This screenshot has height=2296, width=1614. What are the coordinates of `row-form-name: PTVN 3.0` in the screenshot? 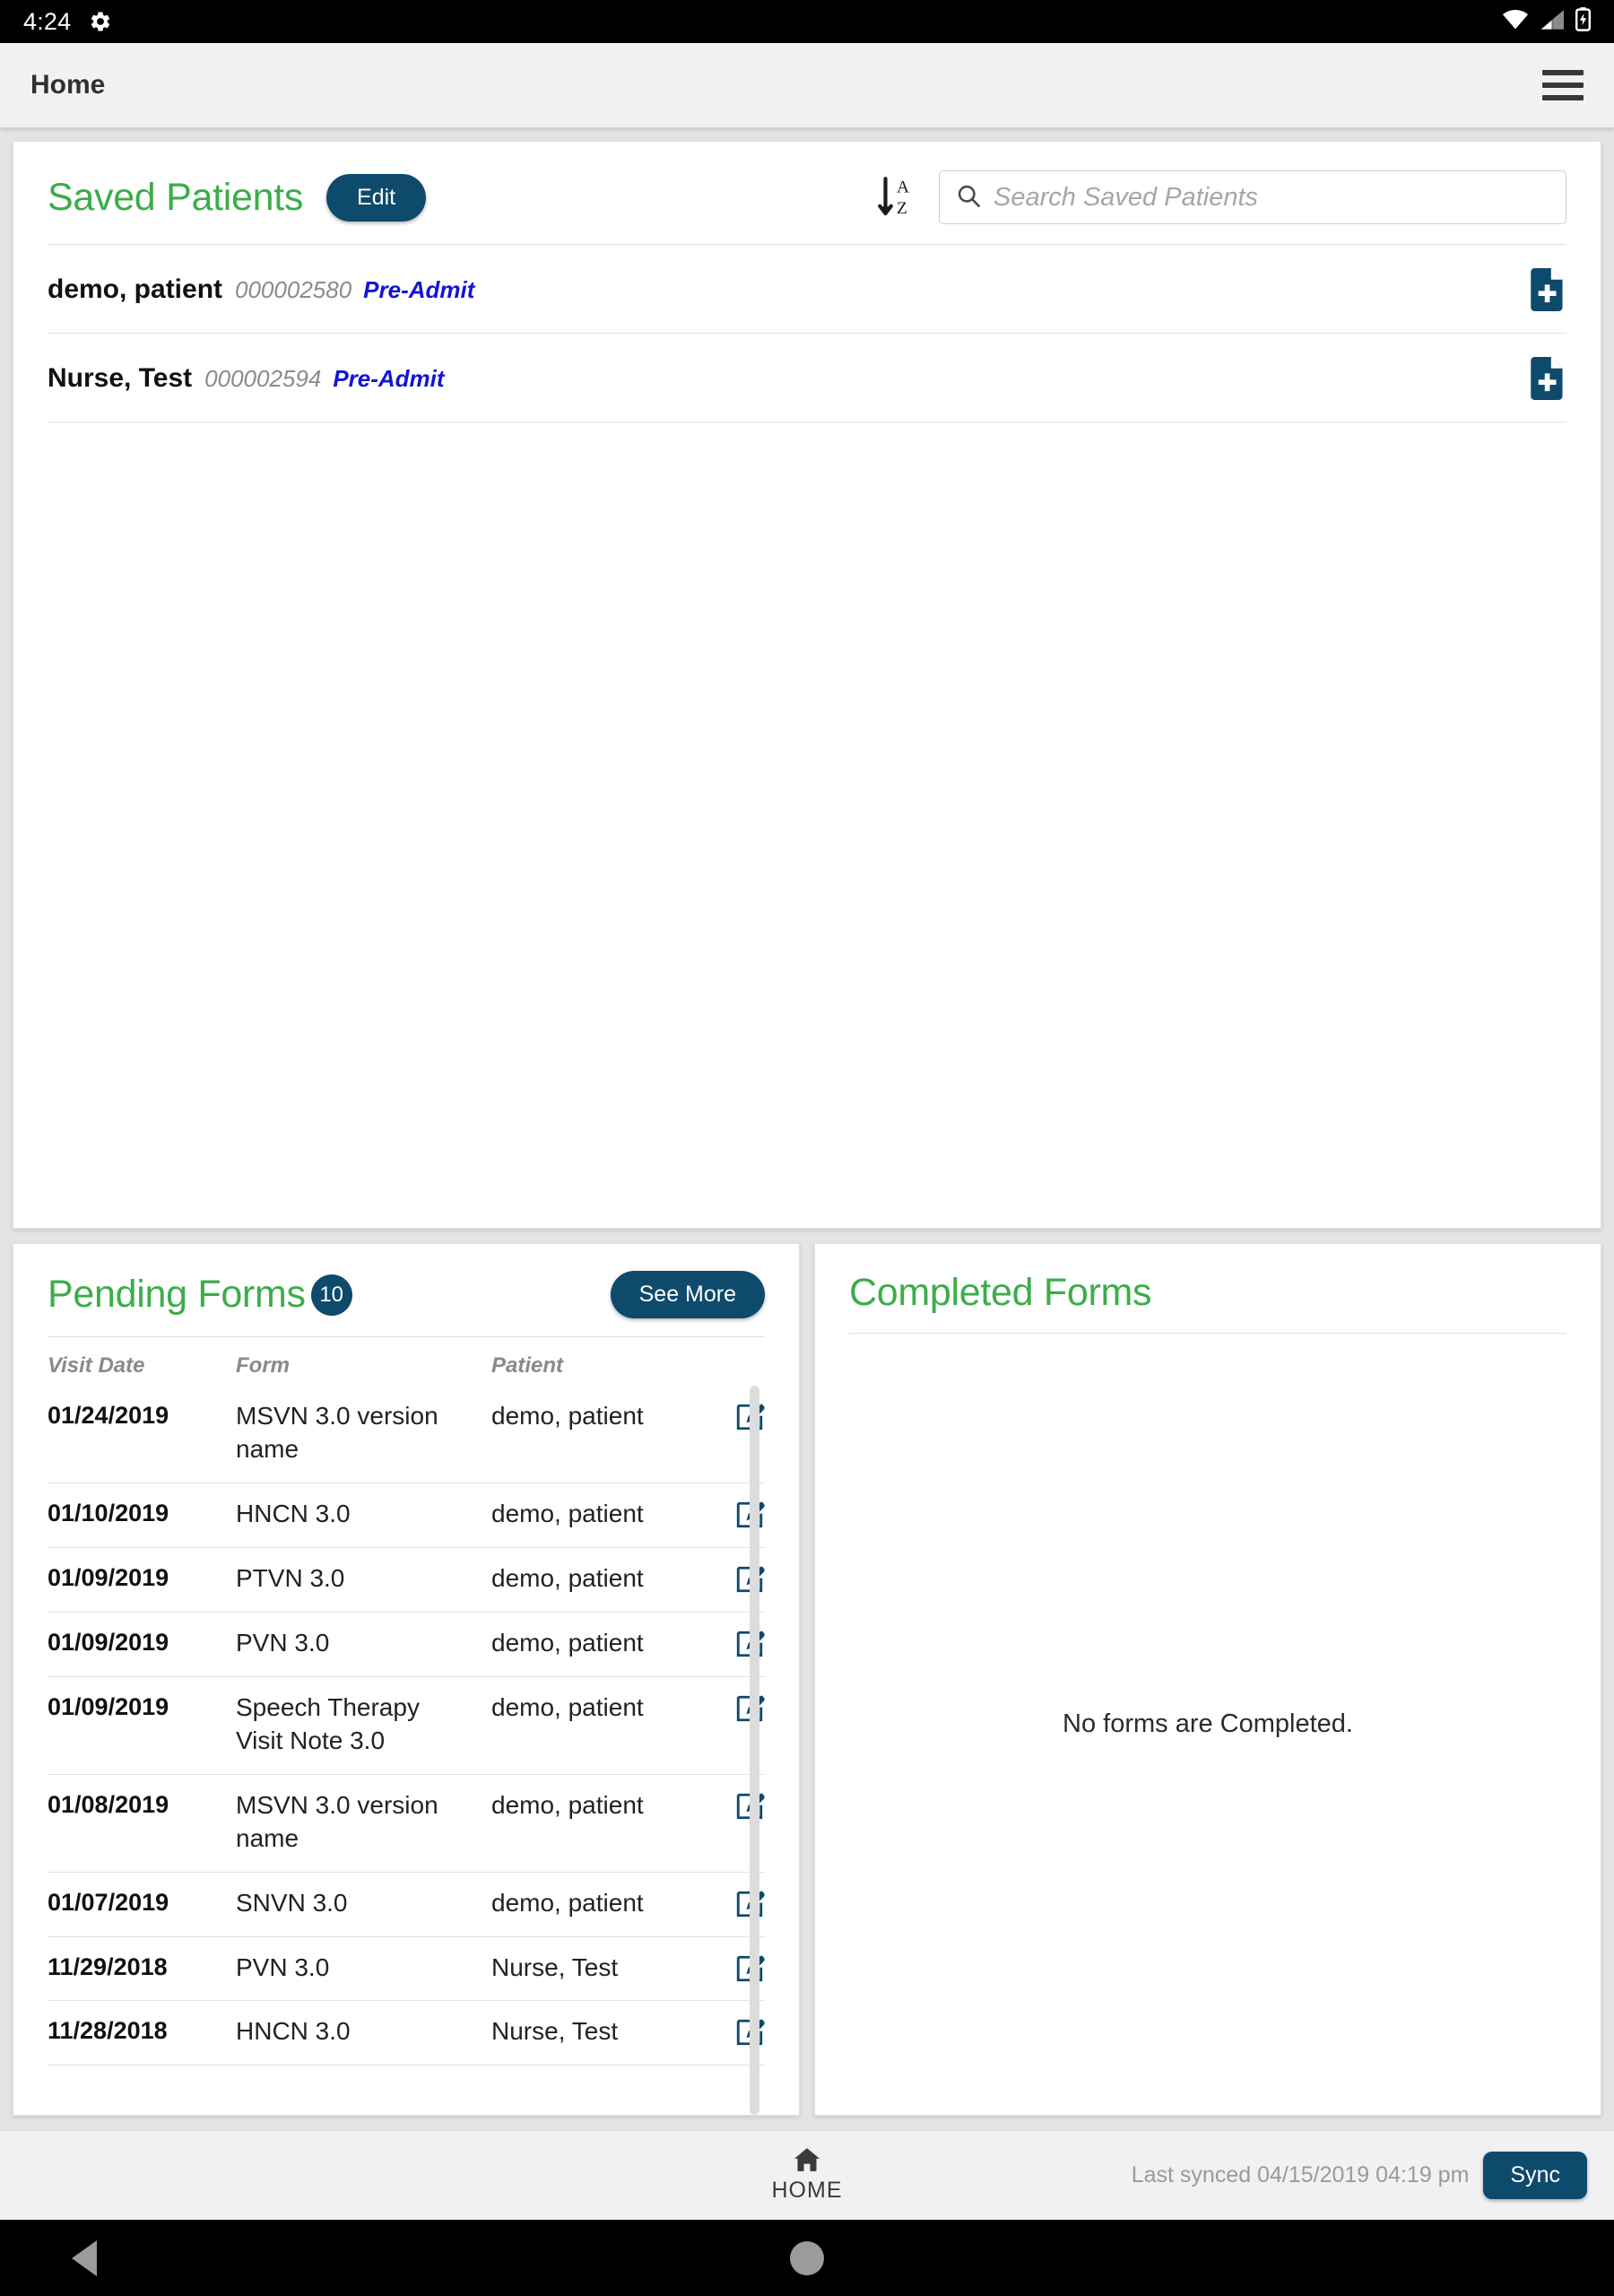 It's located at (290, 1577).